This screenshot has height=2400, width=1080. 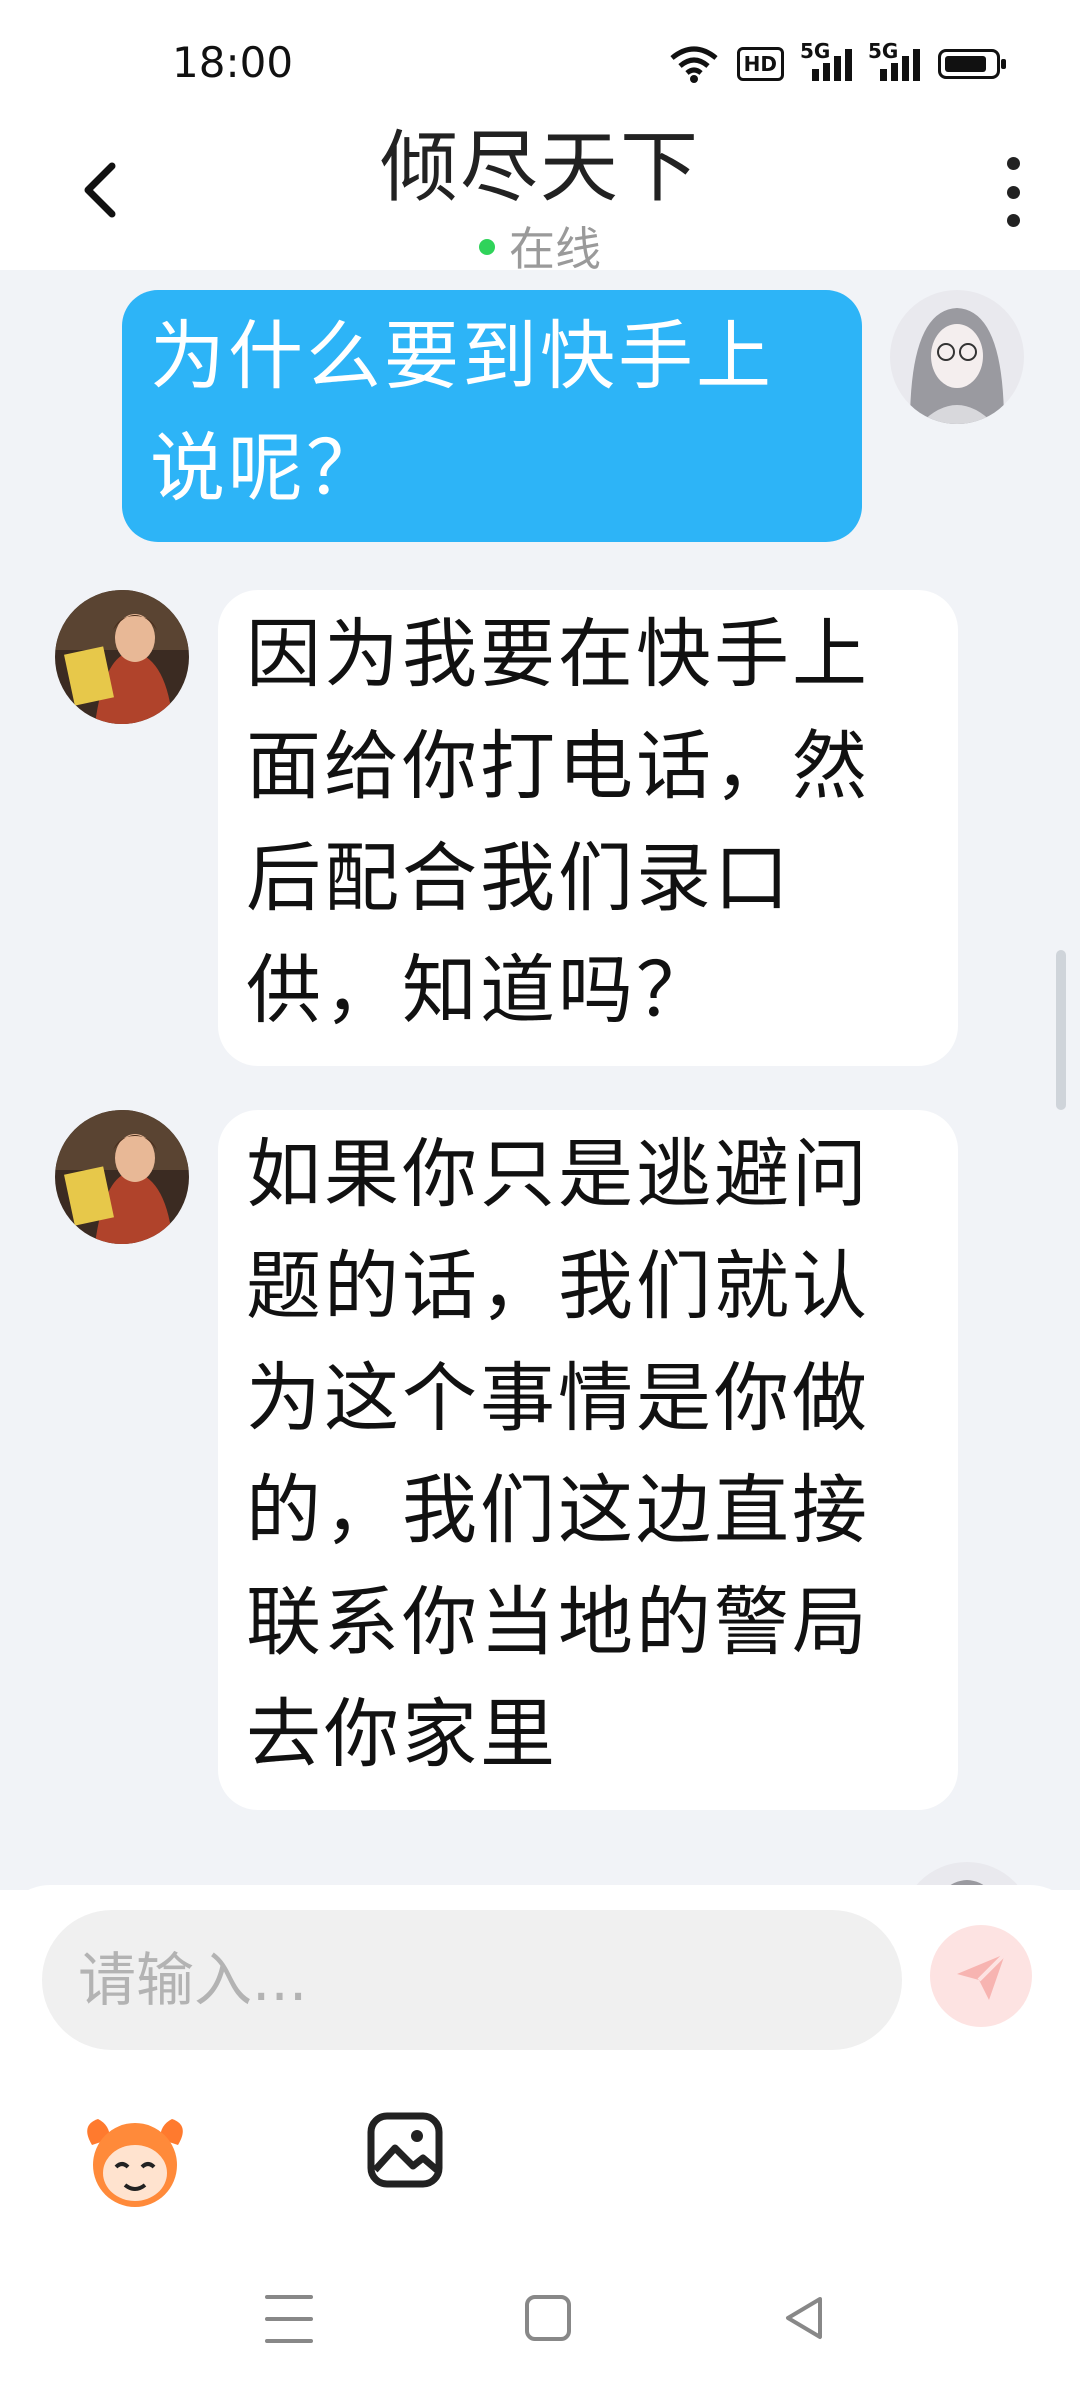 I want to click on home-icon, so click(x=548, y=2318).